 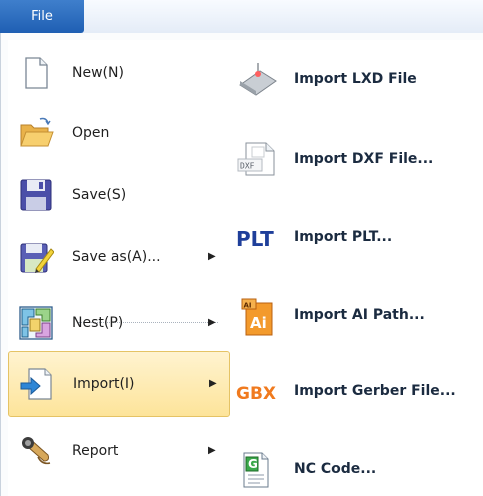 I want to click on menu-item-import: Import(I) ▶, so click(x=119, y=384).